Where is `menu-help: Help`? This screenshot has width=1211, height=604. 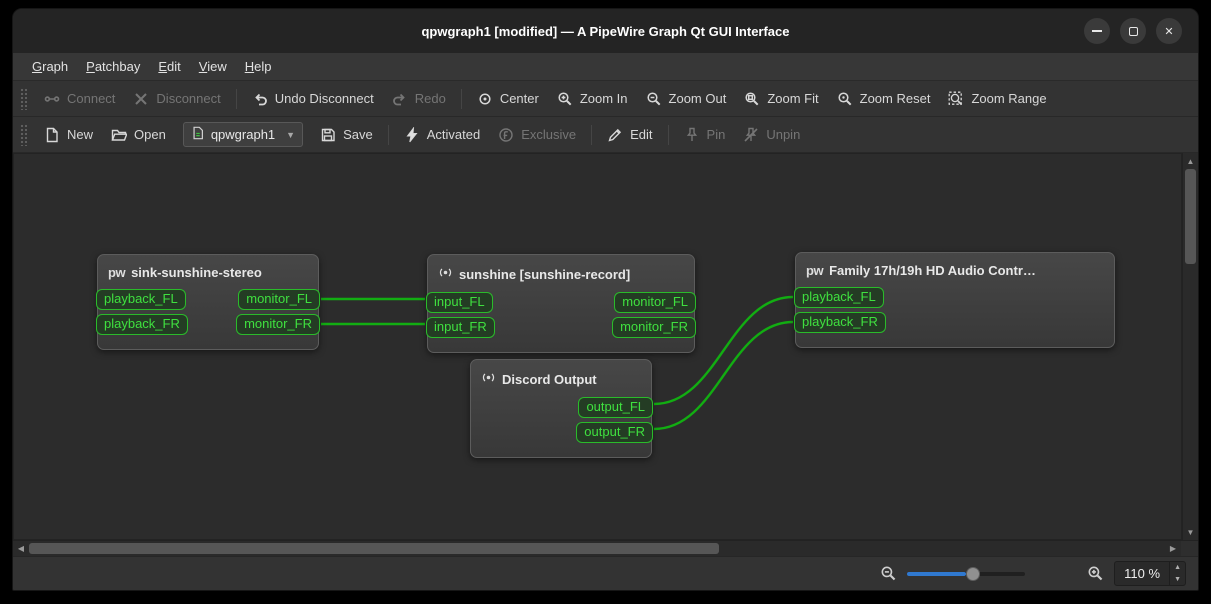 menu-help: Help is located at coordinates (258, 66).